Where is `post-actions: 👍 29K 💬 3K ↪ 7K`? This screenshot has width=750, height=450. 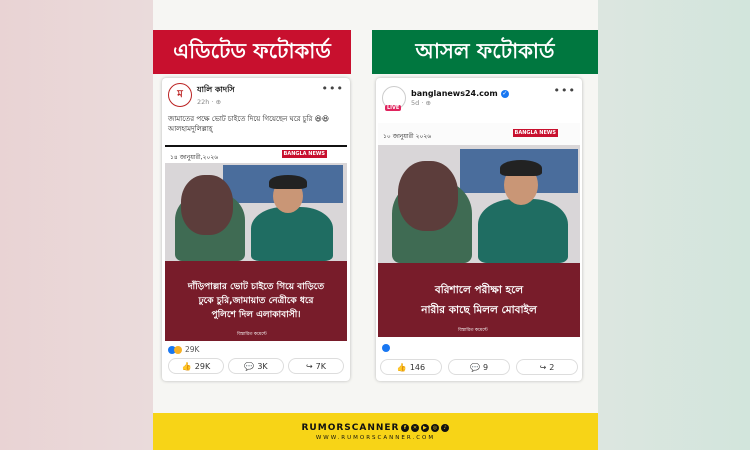 post-actions: 👍 29K 💬 3K ↪ 7K is located at coordinates (256, 366).